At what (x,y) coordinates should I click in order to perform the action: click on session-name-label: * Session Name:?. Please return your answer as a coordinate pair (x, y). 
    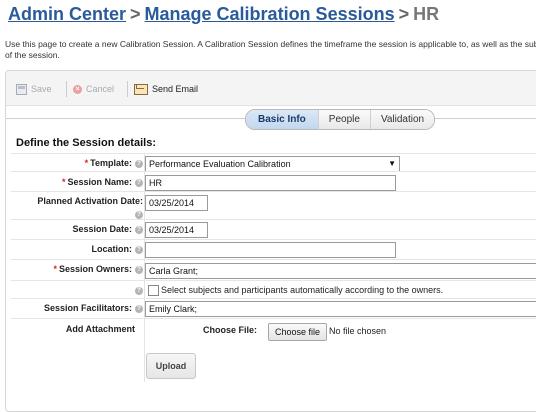
    Looking at the image, I should click on (77, 182).